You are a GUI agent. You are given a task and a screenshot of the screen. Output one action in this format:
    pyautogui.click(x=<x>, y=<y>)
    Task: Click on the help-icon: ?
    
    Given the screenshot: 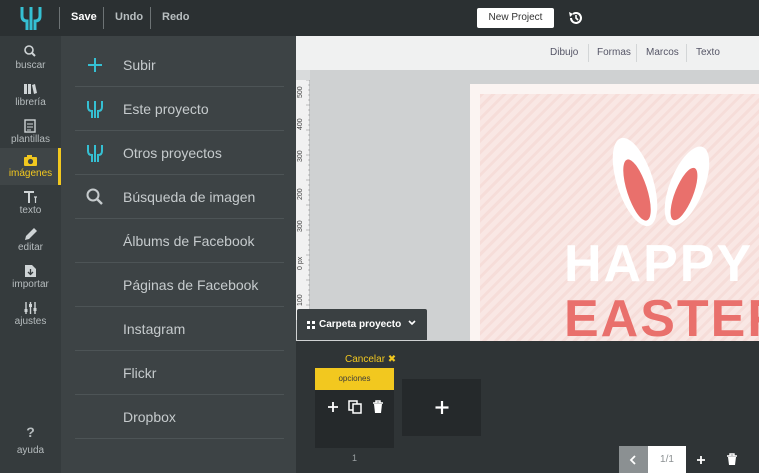 What is the action you would take?
    pyautogui.click(x=30, y=432)
    